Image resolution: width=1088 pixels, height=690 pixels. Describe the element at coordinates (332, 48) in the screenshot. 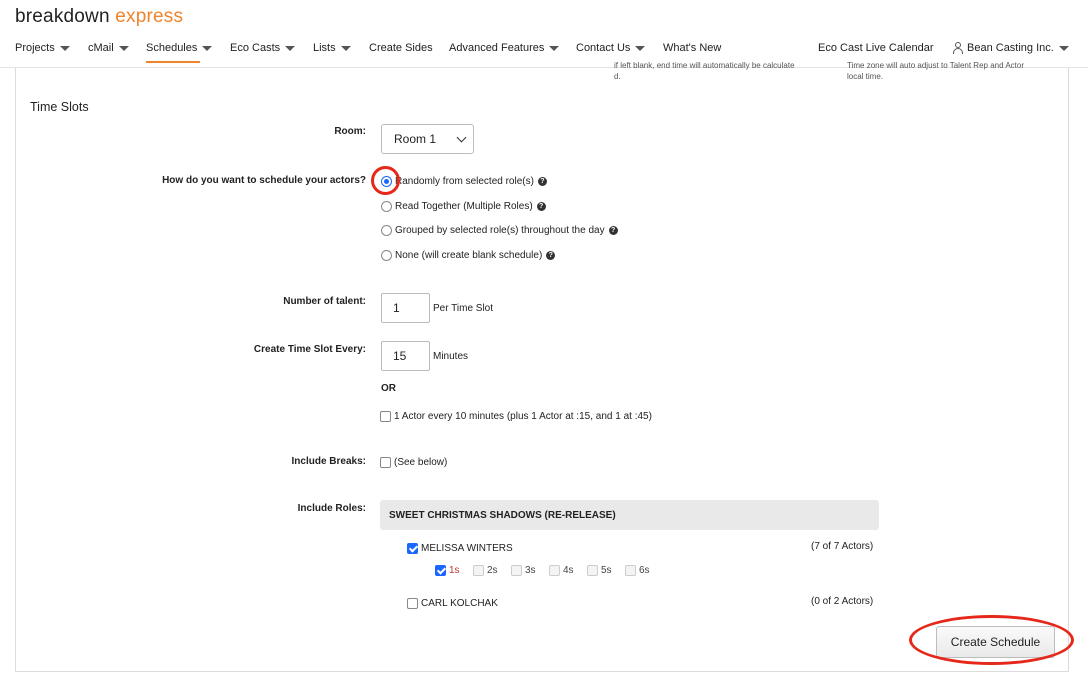

I see `nav-lists: Lists` at that location.